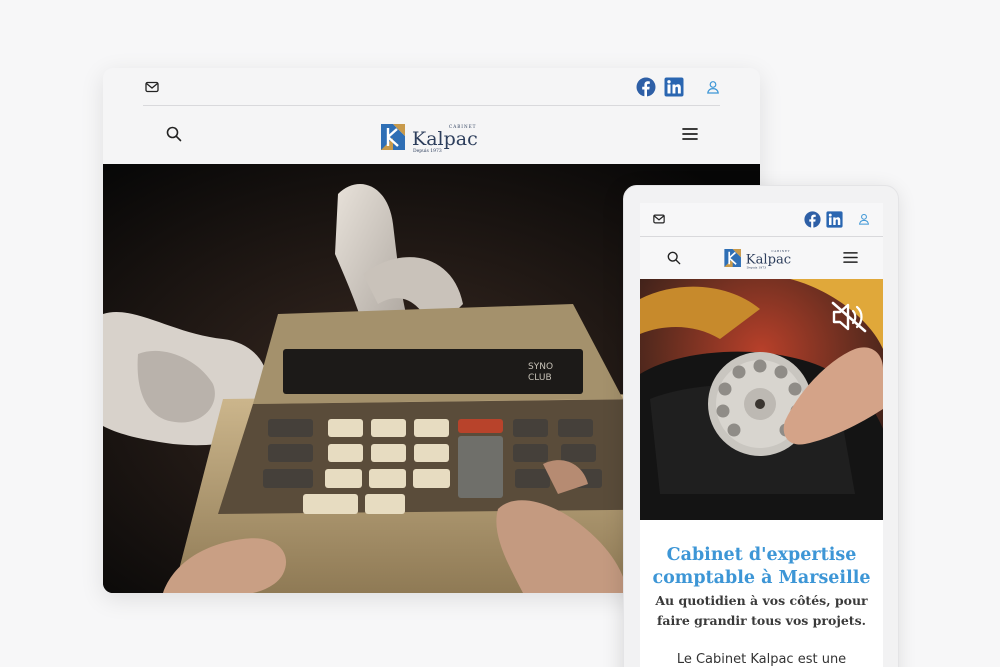 This screenshot has width=1000, height=667. I want to click on svg-text: SYNO, so click(540, 367).